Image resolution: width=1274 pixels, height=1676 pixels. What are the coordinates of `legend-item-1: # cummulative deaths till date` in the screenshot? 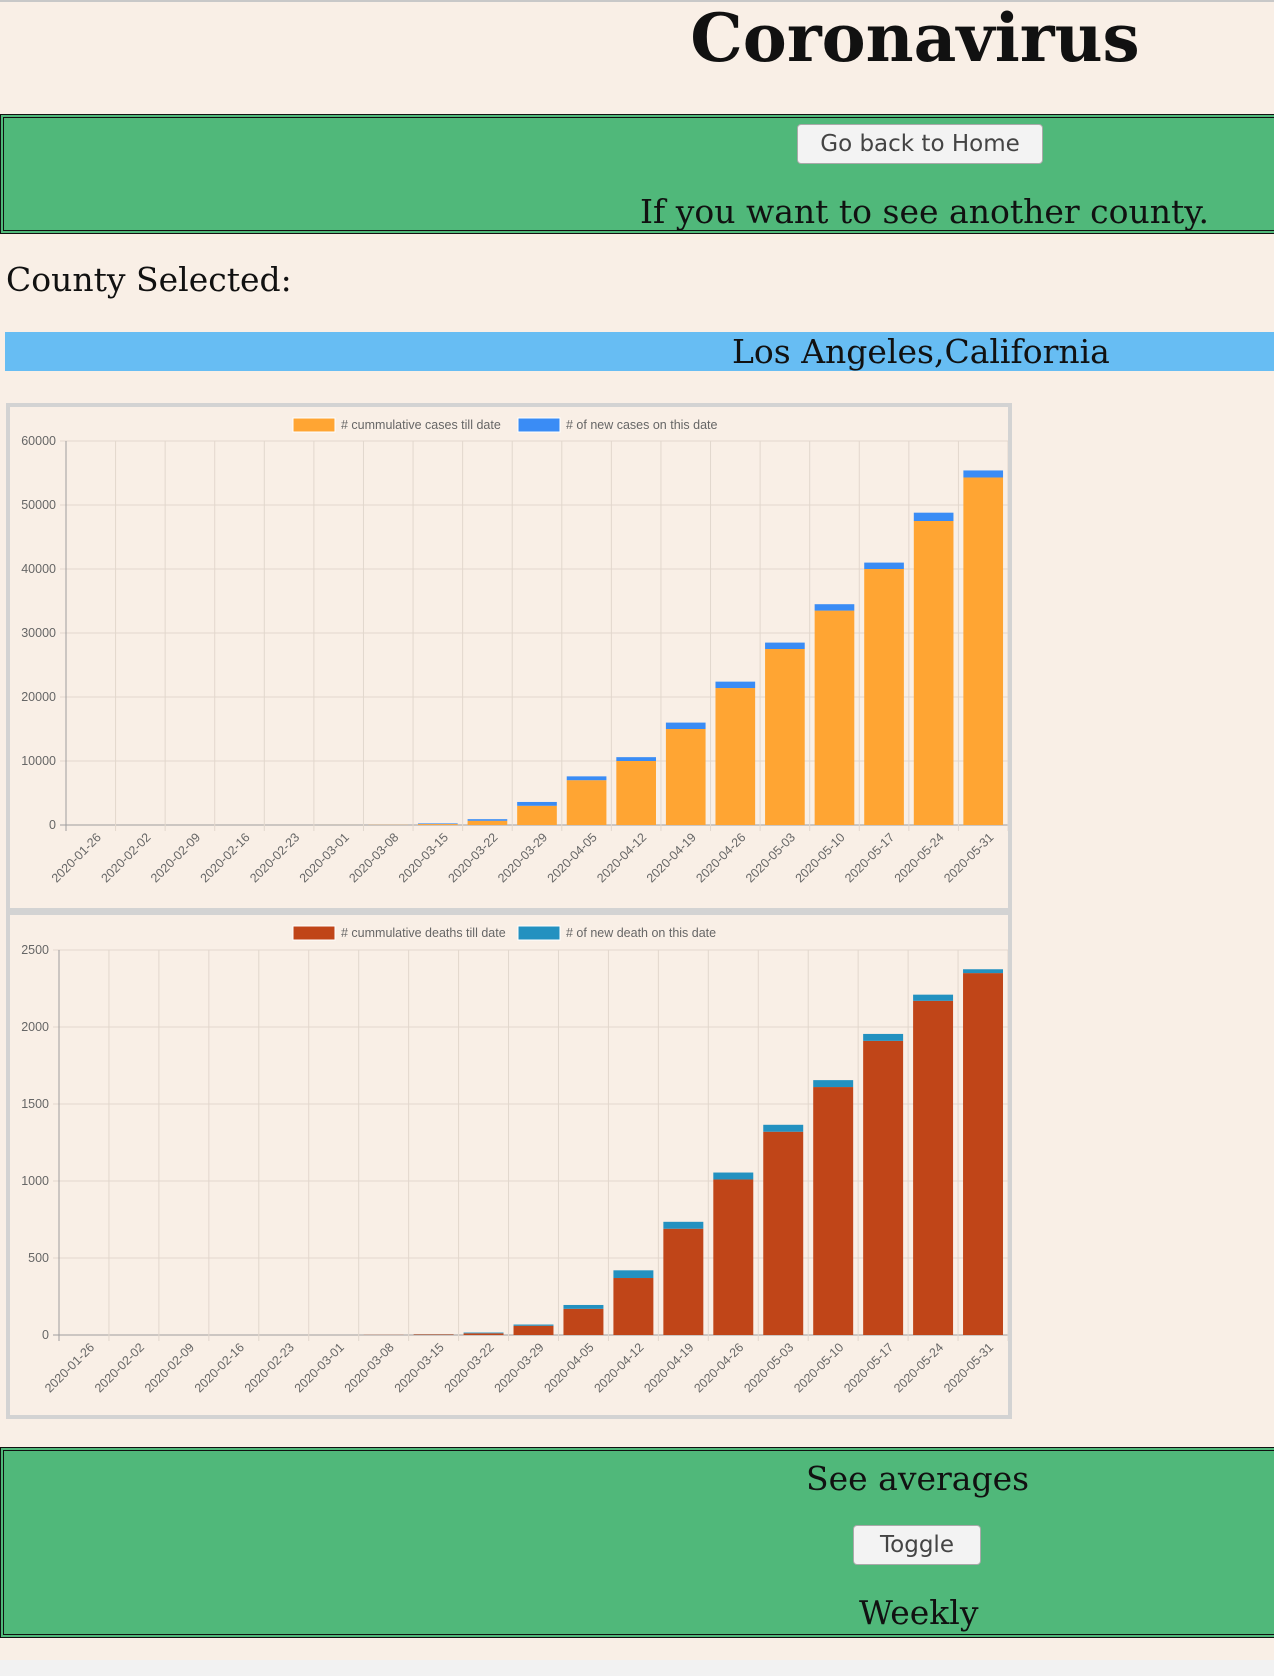 It's located at (399, 933).